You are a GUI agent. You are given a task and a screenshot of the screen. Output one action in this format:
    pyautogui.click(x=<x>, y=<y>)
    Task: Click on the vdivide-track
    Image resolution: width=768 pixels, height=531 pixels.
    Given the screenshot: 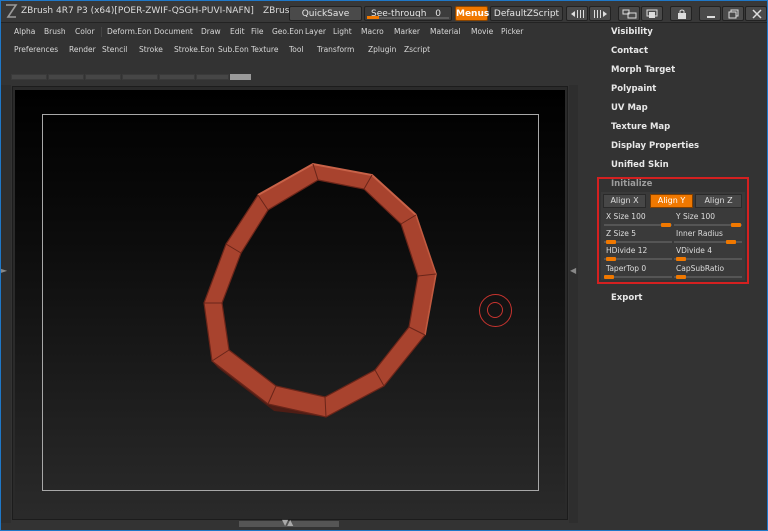 What is the action you would take?
    pyautogui.click(x=708, y=259)
    